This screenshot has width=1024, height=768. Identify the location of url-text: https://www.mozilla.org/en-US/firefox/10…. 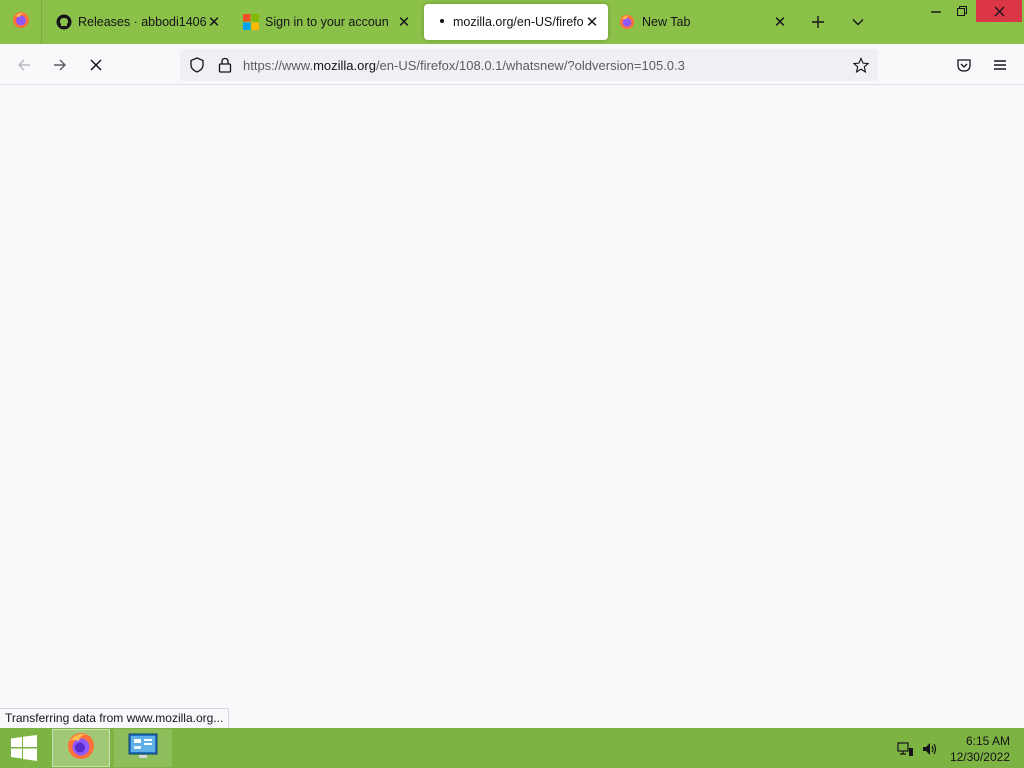
(464, 65).